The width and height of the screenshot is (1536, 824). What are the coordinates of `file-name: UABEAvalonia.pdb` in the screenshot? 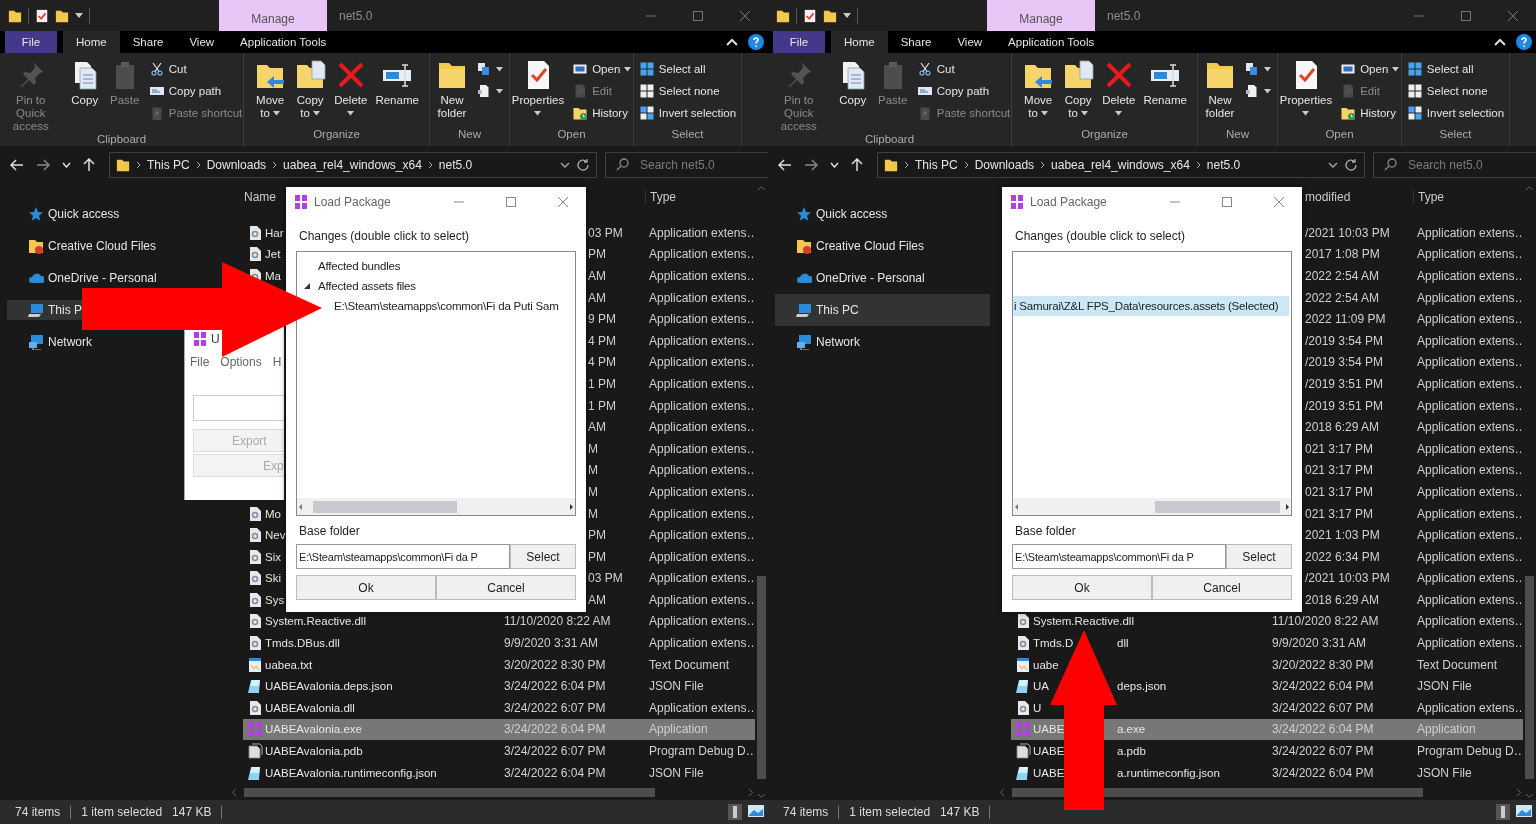 It's located at (314, 751).